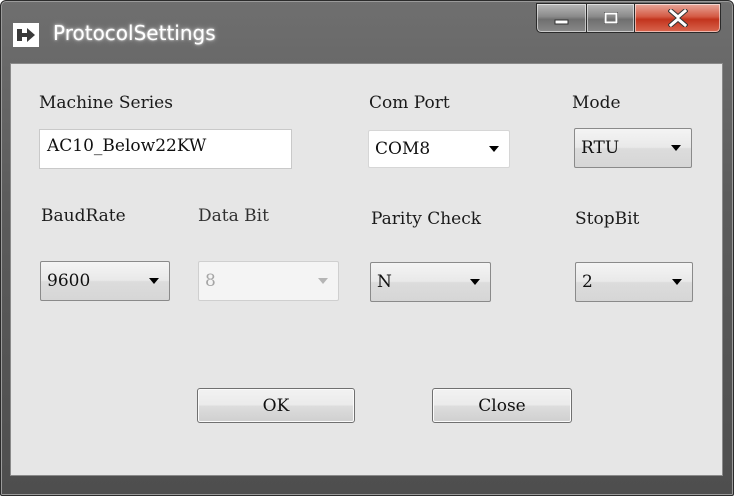  Describe the element at coordinates (600, 148) in the screenshot. I see `mode-value: RTU` at that location.